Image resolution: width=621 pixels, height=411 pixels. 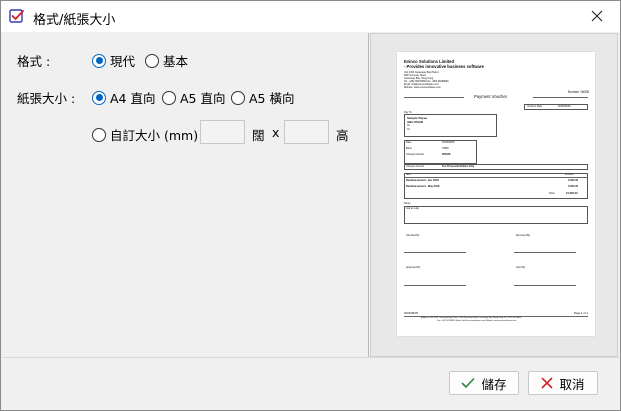 What do you see at coordinates (133, 98) in the screenshot?
I see `radio-label: A4 直向` at bounding box center [133, 98].